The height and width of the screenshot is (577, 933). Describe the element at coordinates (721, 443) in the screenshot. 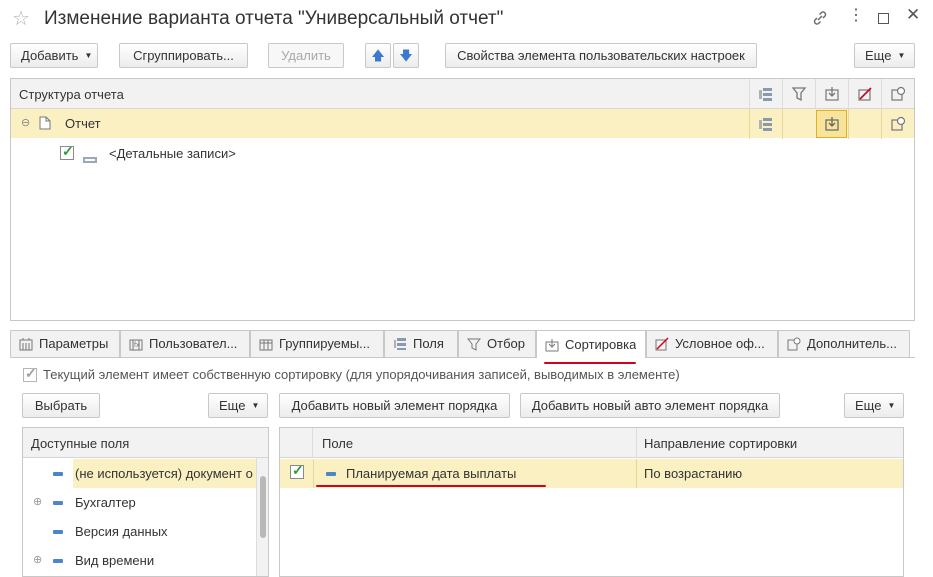

I see `column-direction-label: Направление сортировки` at that location.